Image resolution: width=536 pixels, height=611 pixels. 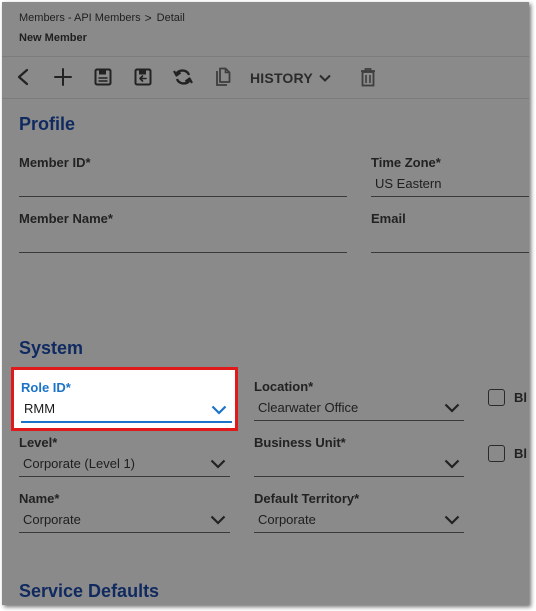 What do you see at coordinates (359, 476) in the screenshot?
I see `business-unit-select` at bounding box center [359, 476].